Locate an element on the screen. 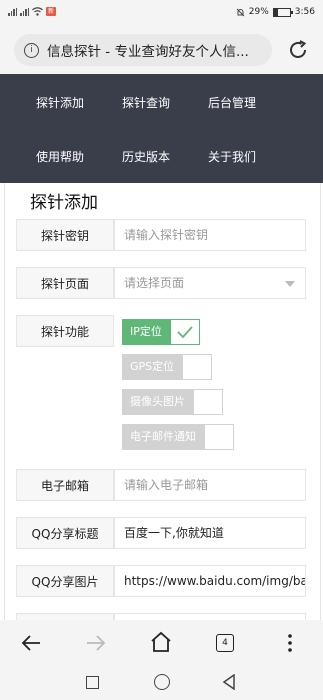  checkbox-email-notify-box is located at coordinates (219, 437).